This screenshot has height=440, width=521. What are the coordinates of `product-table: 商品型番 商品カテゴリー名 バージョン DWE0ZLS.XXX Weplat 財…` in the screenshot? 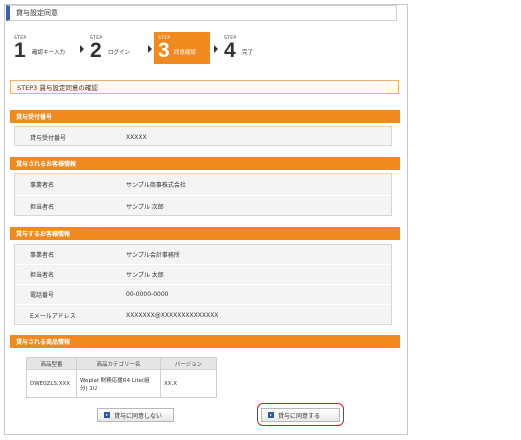 It's located at (121, 377).